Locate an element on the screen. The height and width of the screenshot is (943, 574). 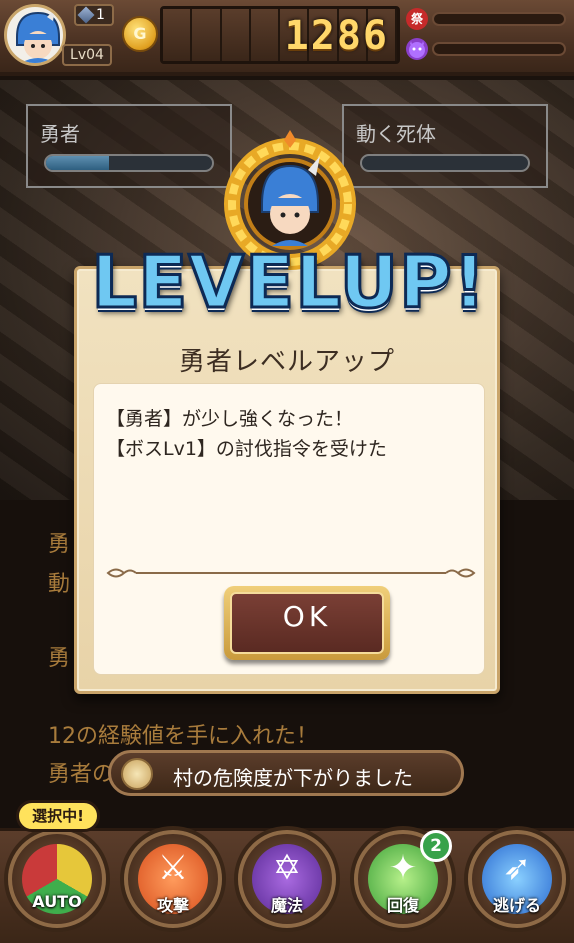
levelup-title-text: LEVELUP! is located at coordinates (288, 282).